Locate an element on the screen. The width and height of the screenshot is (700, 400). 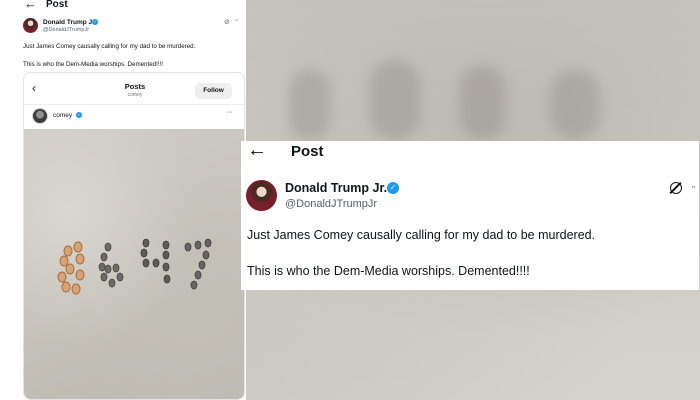
follow-button: Follow is located at coordinates (213, 91).